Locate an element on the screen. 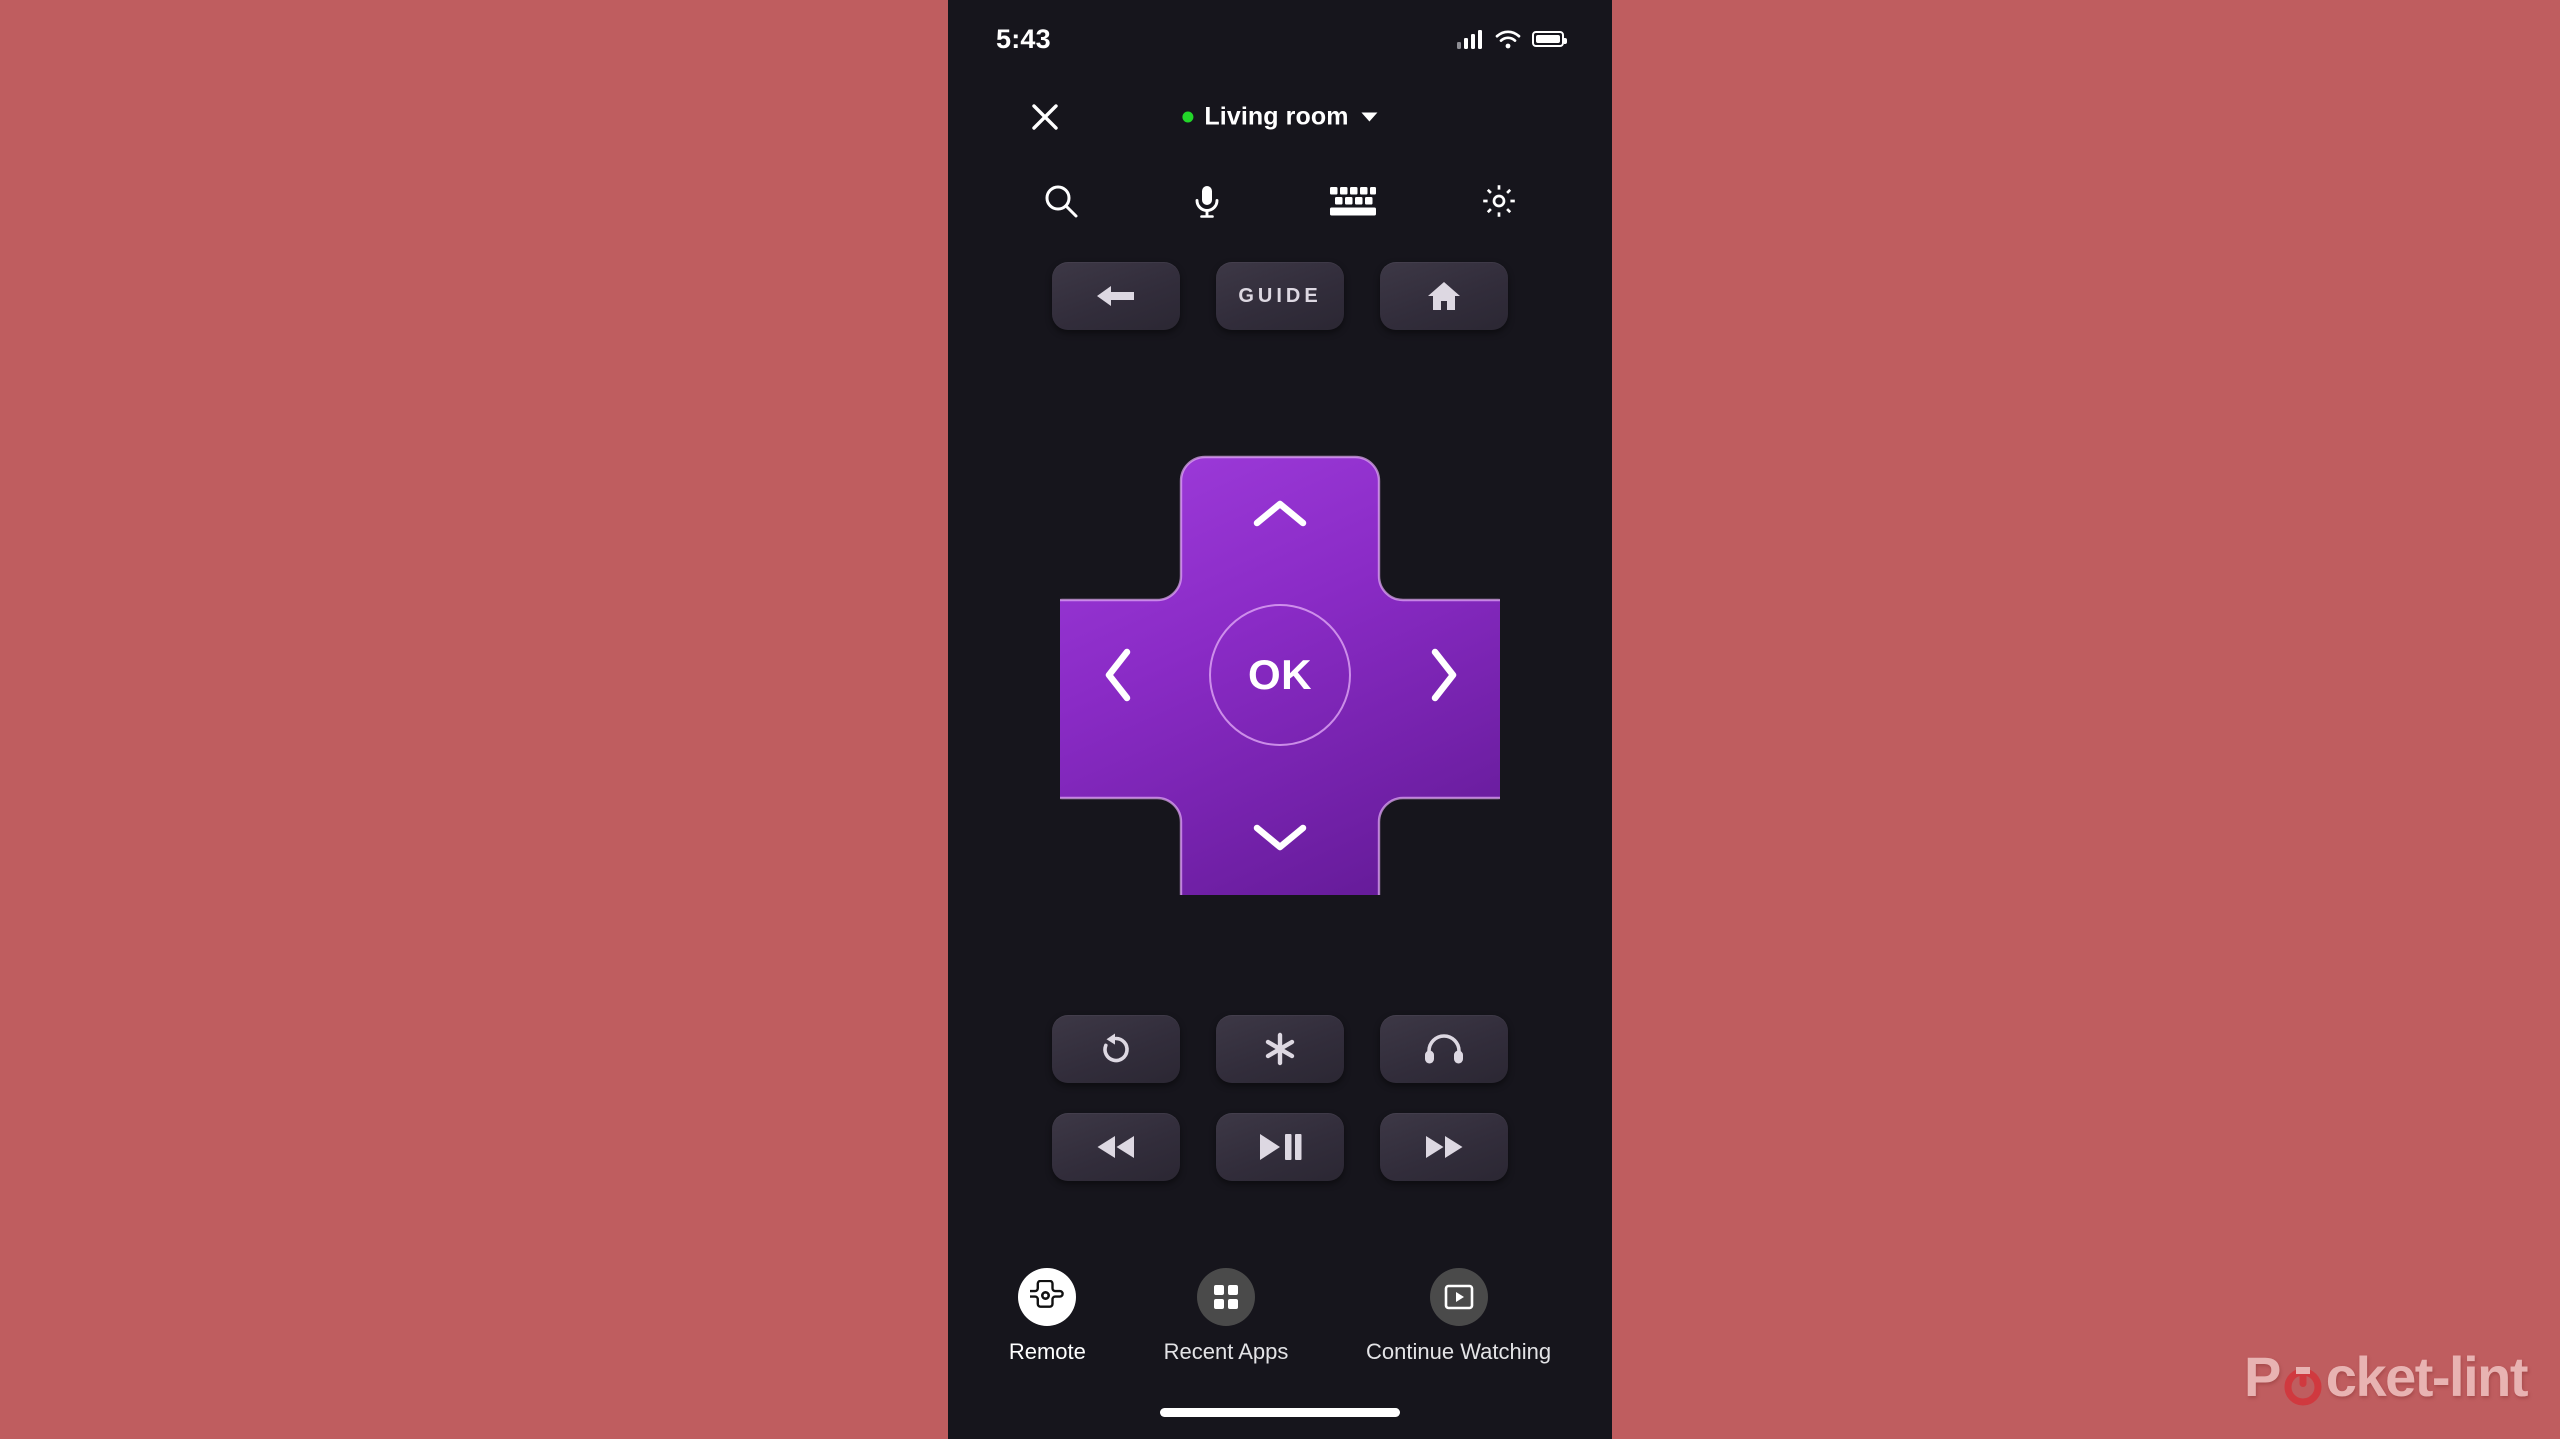  search-icon is located at coordinates (1061, 201).